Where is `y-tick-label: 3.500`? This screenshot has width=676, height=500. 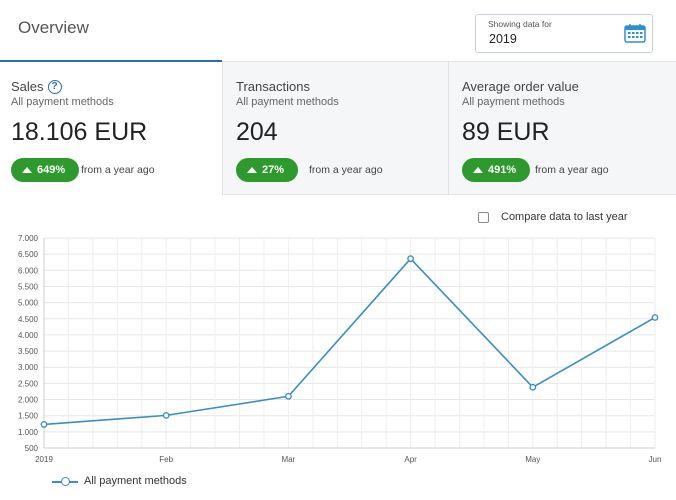
y-tick-label: 3.500 is located at coordinates (28, 351).